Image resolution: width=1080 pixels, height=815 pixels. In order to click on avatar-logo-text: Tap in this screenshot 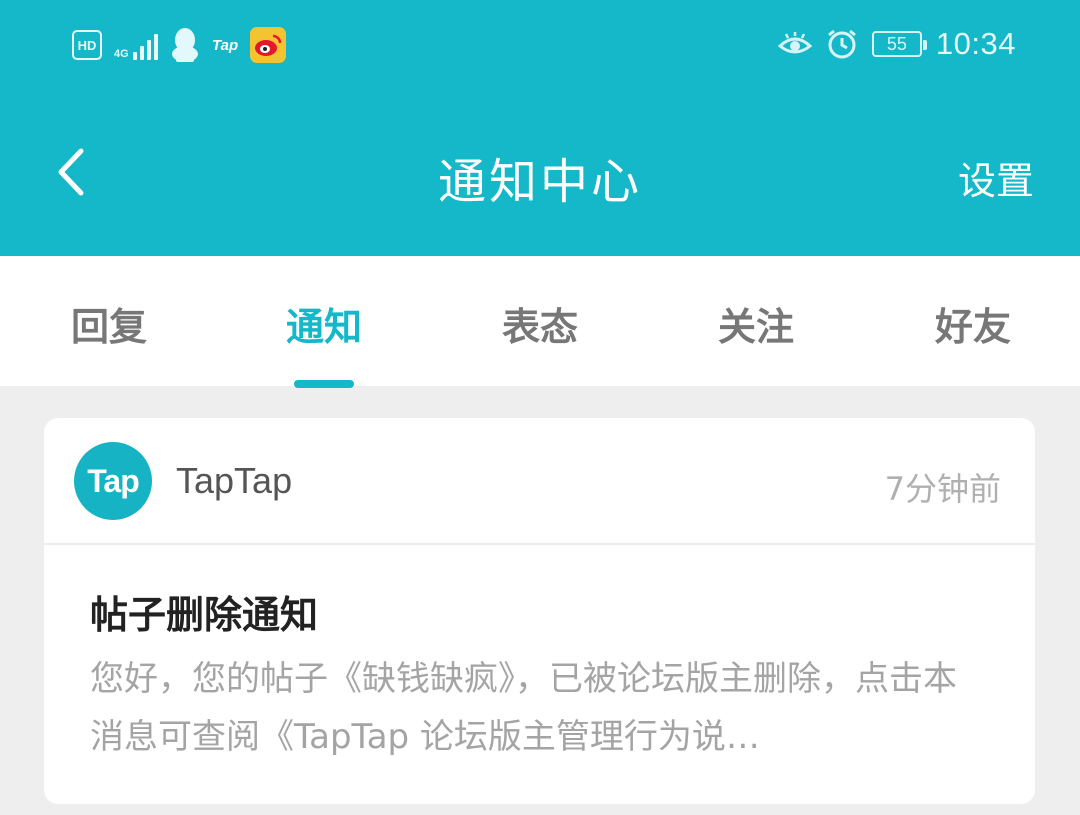, I will do `click(113, 480)`.